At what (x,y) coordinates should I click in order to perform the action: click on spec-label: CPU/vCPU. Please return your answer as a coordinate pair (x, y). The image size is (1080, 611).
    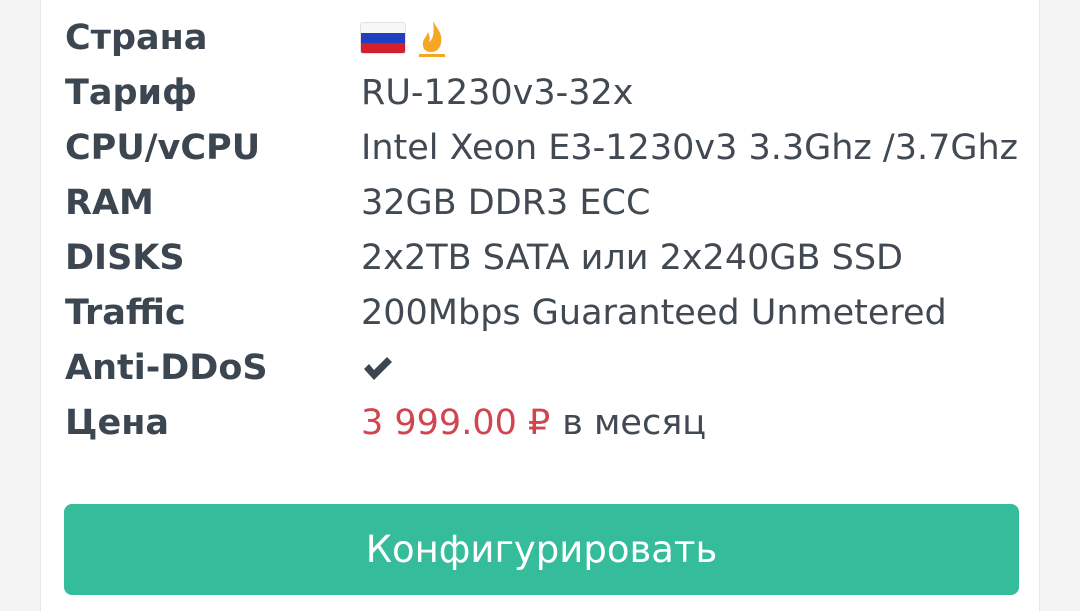
    Looking at the image, I should click on (163, 147).